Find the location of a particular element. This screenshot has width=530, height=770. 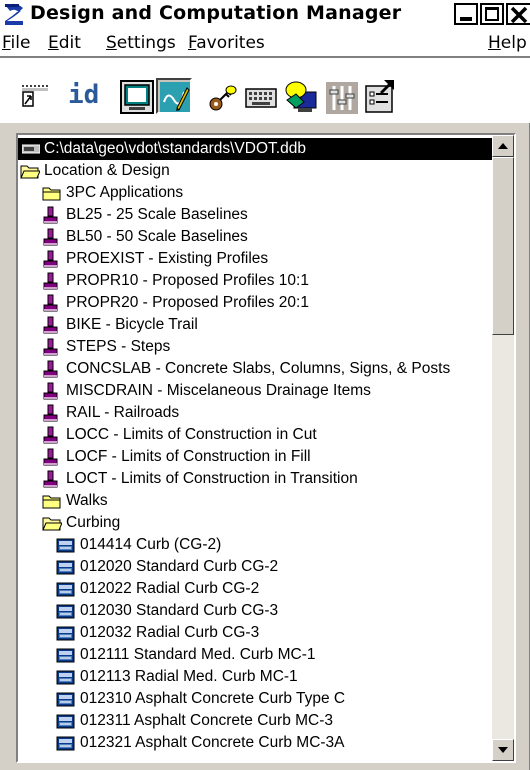

maximize-button is located at coordinates (492, 14).